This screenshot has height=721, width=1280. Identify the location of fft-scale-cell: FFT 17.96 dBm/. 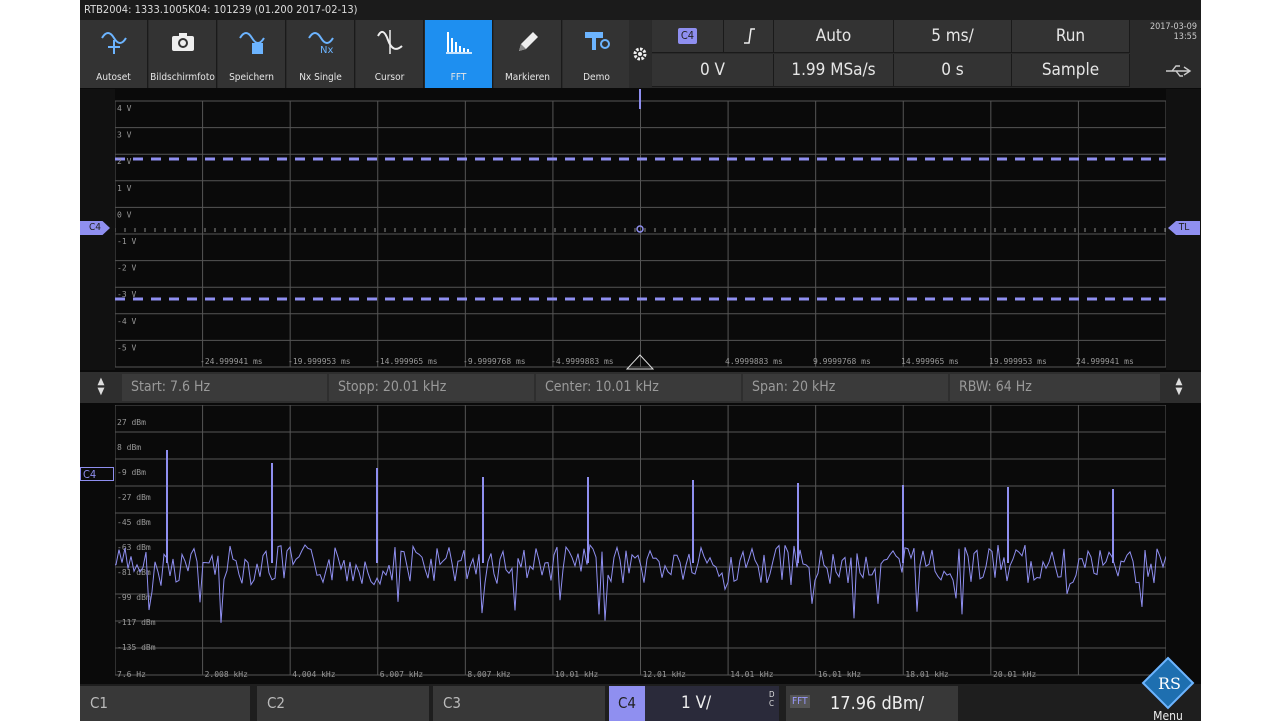
(872, 703).